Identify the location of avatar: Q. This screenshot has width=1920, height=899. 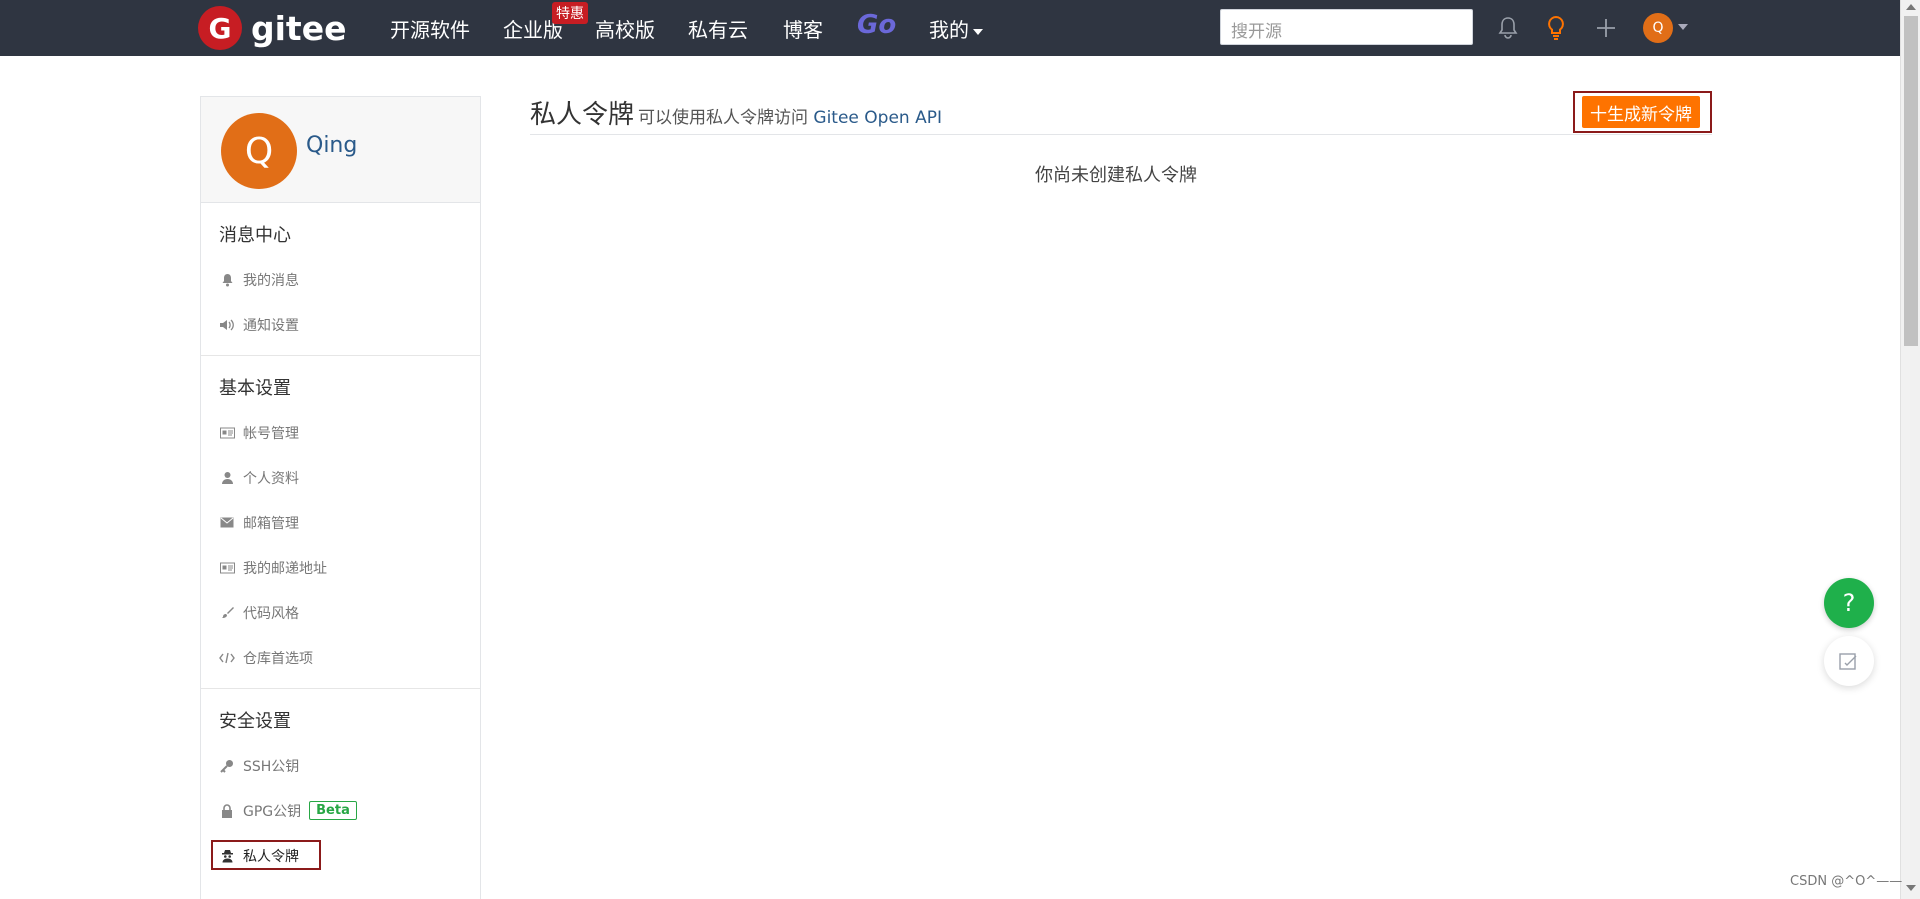
(259, 151).